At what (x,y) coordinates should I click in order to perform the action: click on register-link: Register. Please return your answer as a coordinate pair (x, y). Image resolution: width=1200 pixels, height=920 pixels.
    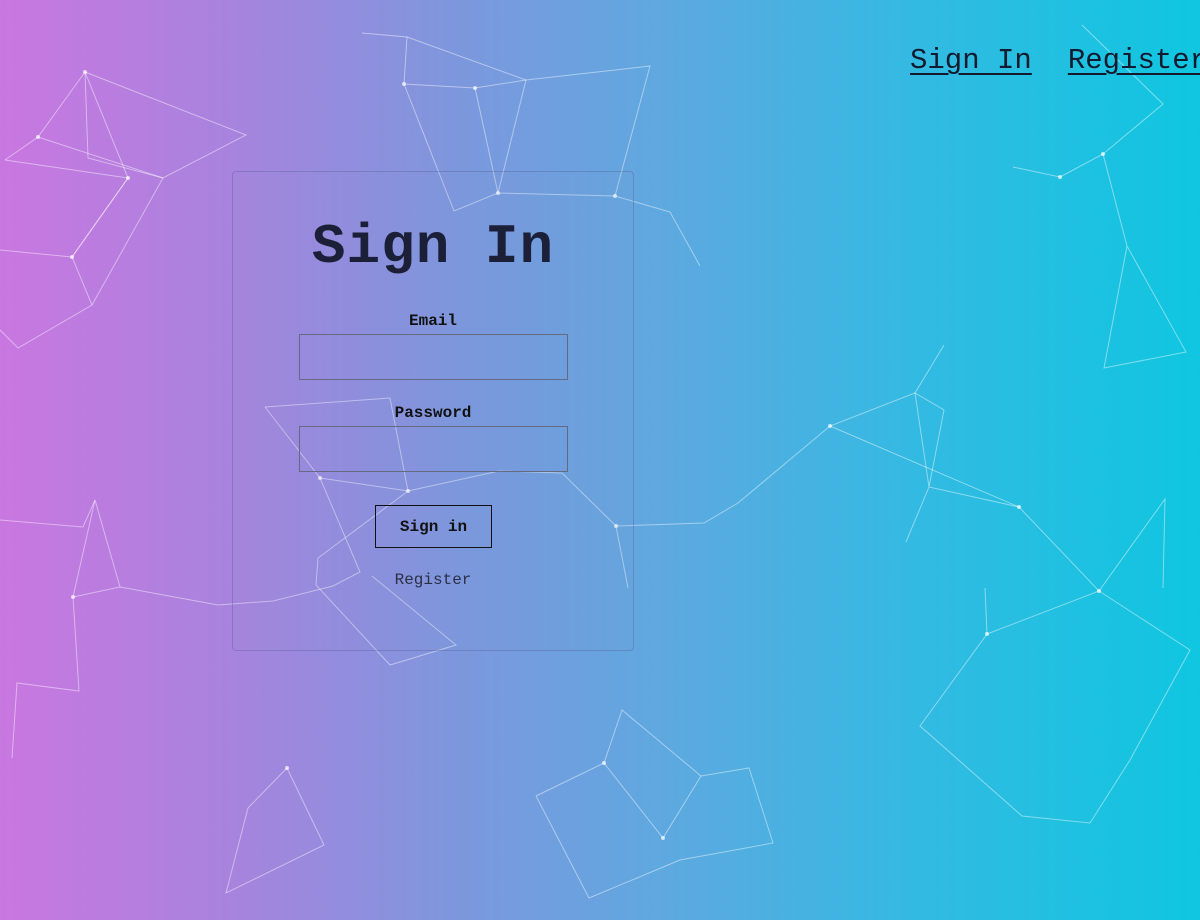
    Looking at the image, I should click on (433, 580).